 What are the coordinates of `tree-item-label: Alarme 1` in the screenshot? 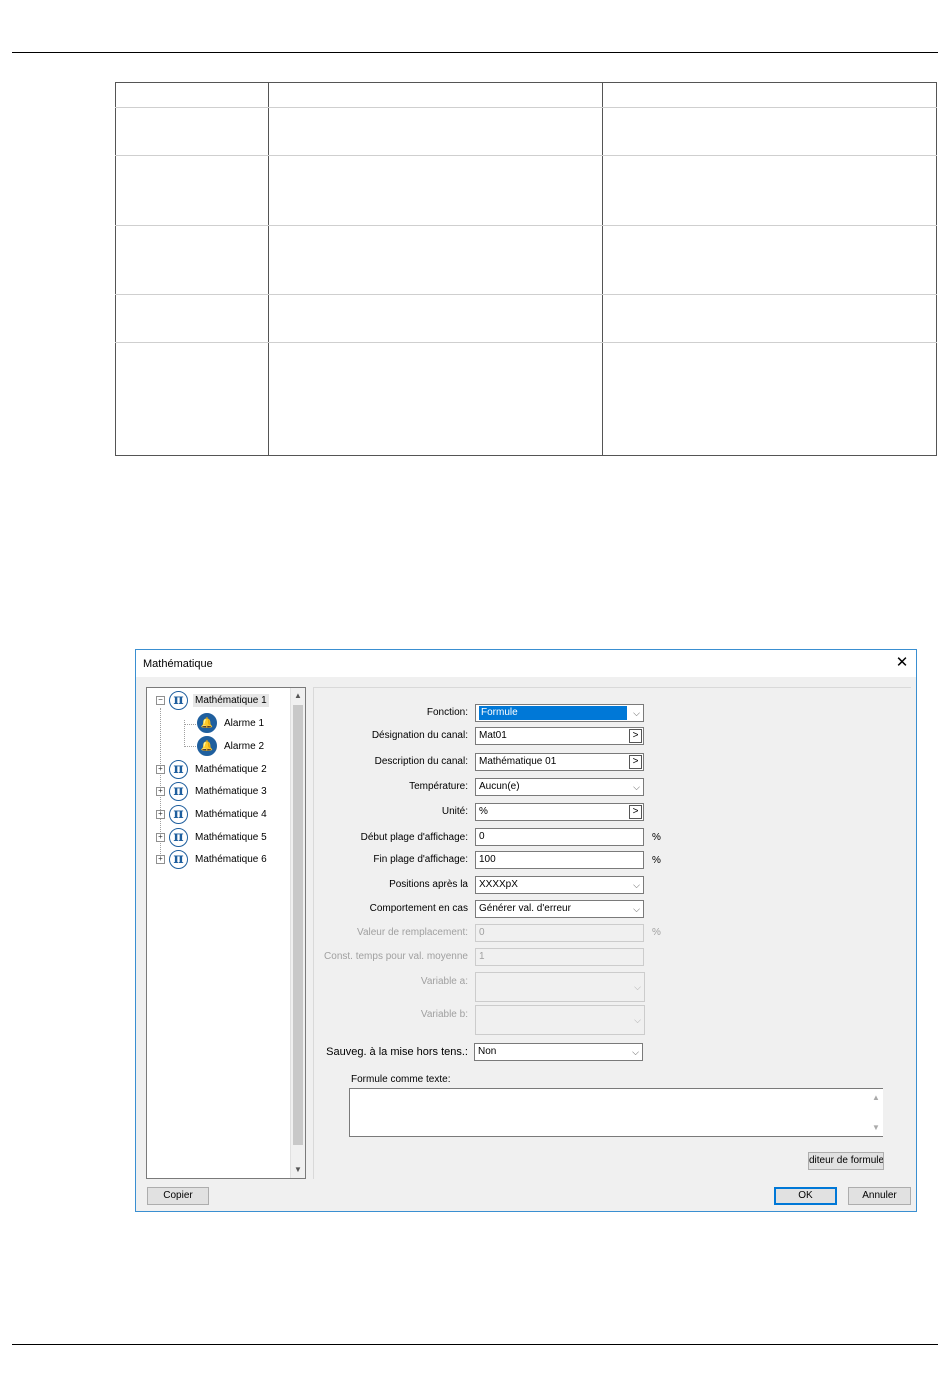 It's located at (244, 723).